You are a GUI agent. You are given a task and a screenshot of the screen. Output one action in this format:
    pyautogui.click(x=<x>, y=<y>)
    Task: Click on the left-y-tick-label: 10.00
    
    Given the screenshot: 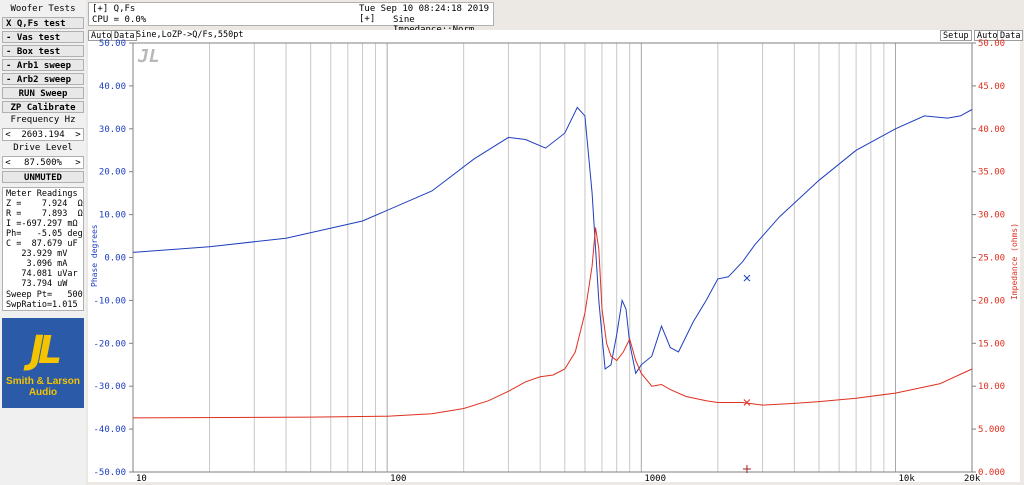 What is the action you would take?
    pyautogui.click(x=112, y=216)
    